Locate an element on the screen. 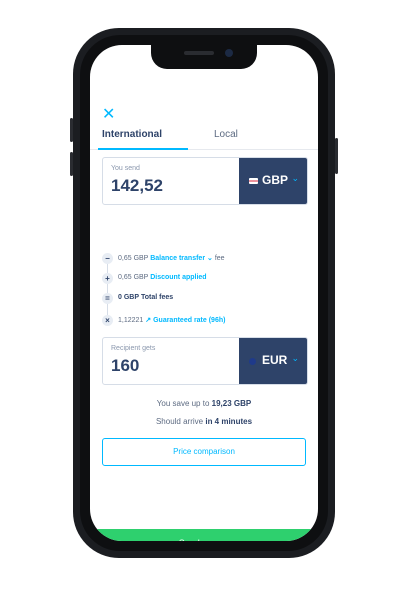 This screenshot has width=409, height=610. send-amount-box: You send 142,52 GBP ⌄ is located at coordinates (205, 181).